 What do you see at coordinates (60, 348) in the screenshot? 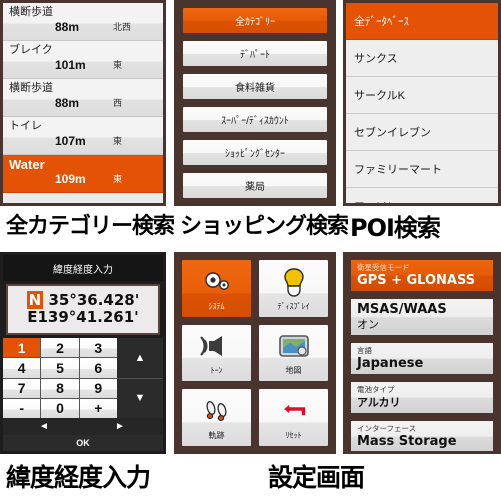
I see `keypad-key: 2` at bounding box center [60, 348].